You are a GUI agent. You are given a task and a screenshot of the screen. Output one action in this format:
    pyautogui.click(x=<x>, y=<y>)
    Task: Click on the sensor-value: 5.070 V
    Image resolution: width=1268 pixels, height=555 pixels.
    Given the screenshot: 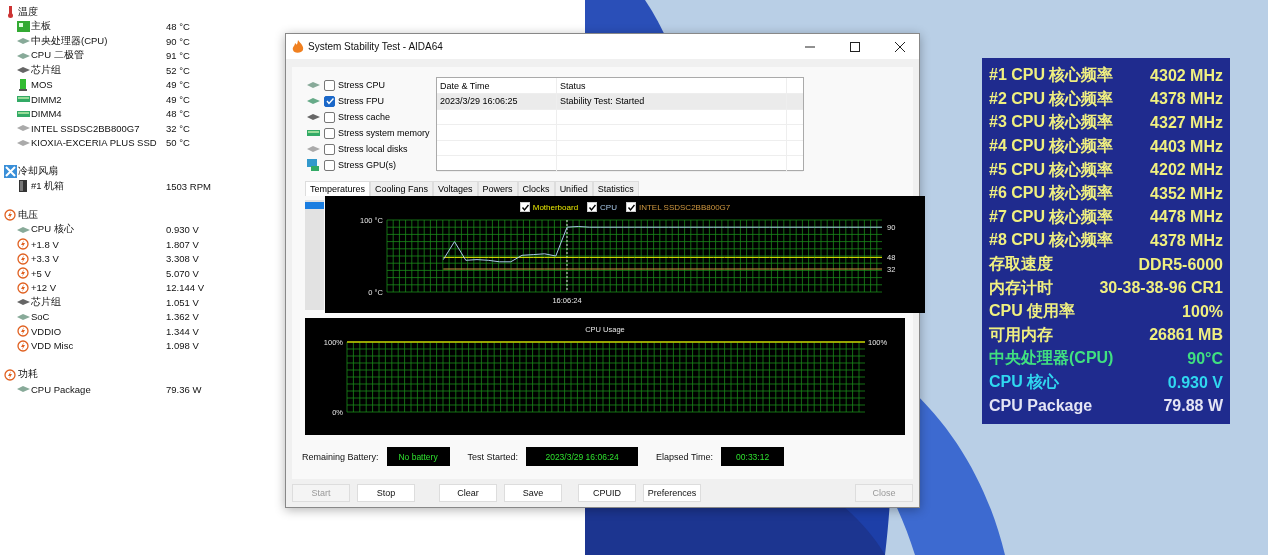 What is the action you would take?
    pyautogui.click(x=182, y=273)
    